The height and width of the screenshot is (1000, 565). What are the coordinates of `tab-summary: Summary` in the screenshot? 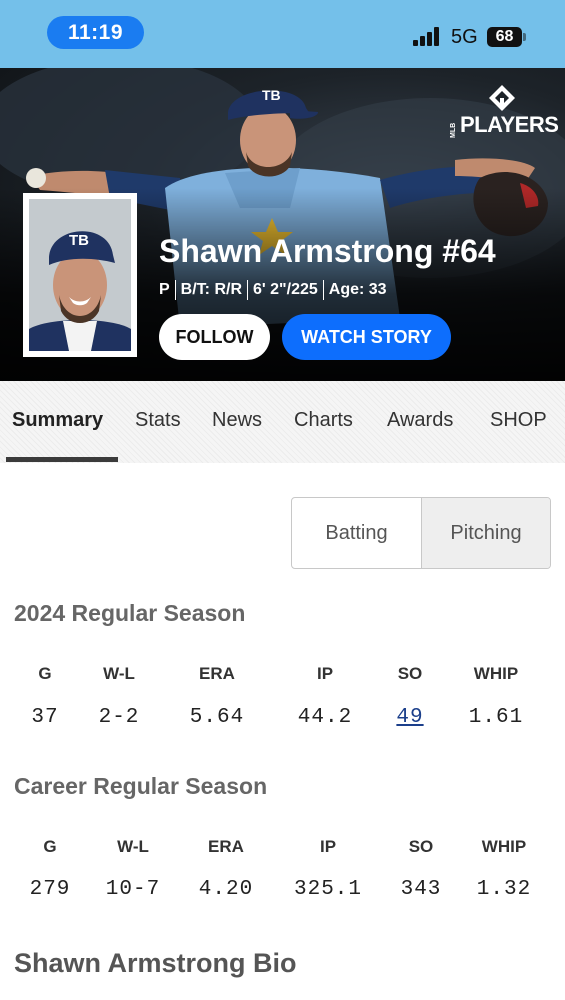 It's located at (57, 420).